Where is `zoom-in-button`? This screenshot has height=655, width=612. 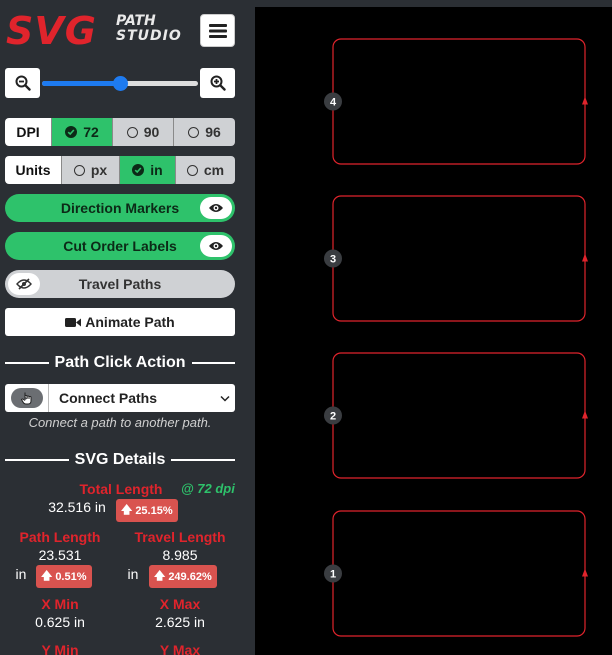 zoom-in-button is located at coordinates (217, 83).